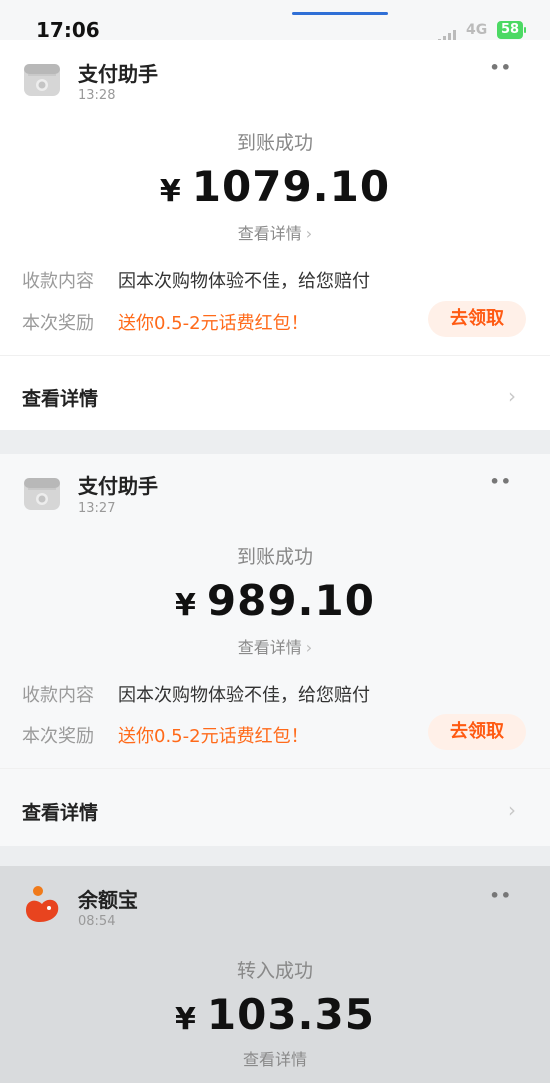 The width and height of the screenshot is (550, 1083). I want to click on signal-icon, so click(448, 33).